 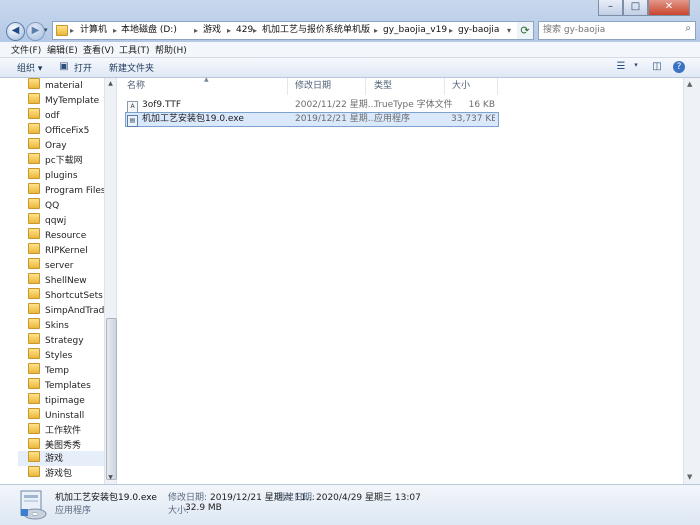 What do you see at coordinates (68, 310) in the screenshot?
I see `nav-folder-item: SimpAndTradCo` at bounding box center [68, 310].